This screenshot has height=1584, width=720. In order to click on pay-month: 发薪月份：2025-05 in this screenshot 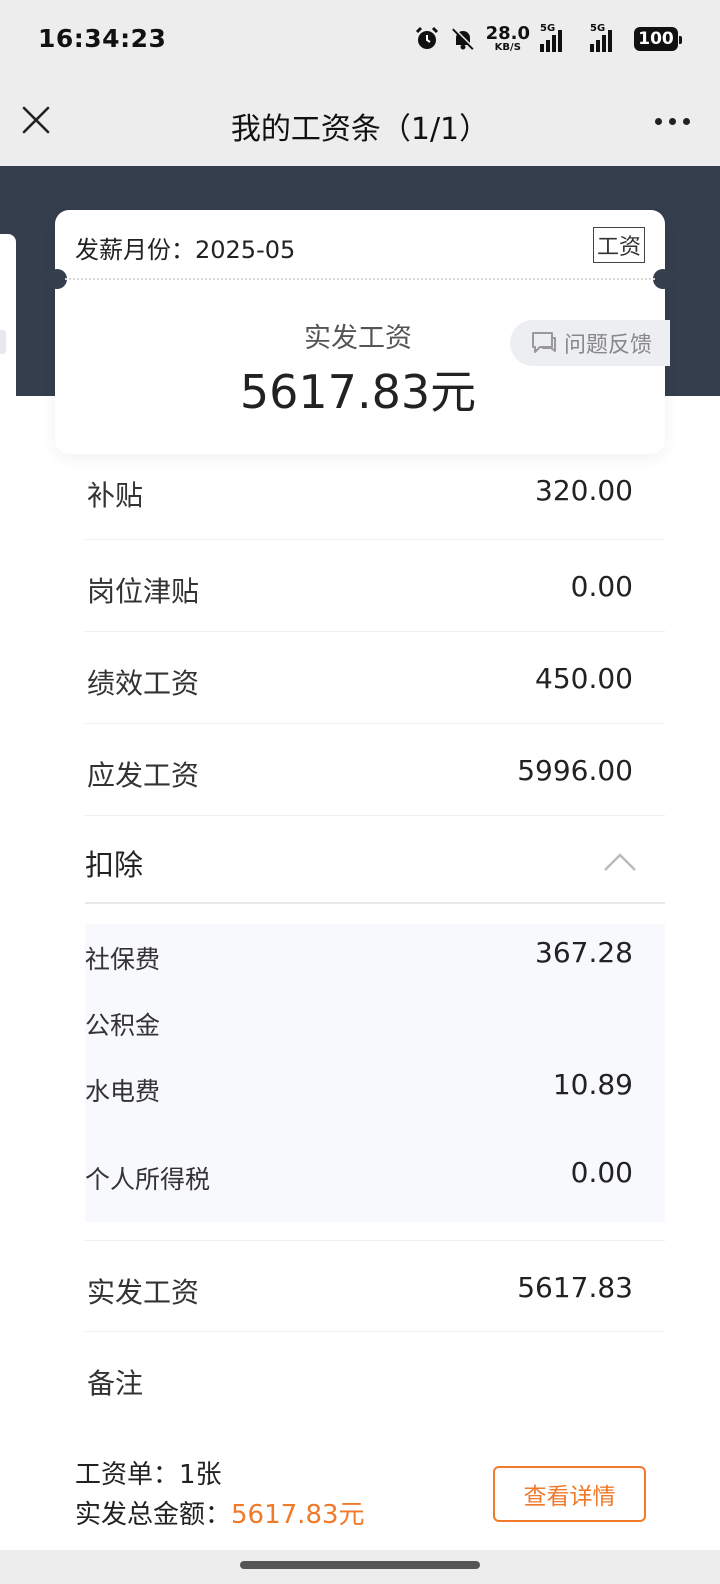, I will do `click(185, 250)`.